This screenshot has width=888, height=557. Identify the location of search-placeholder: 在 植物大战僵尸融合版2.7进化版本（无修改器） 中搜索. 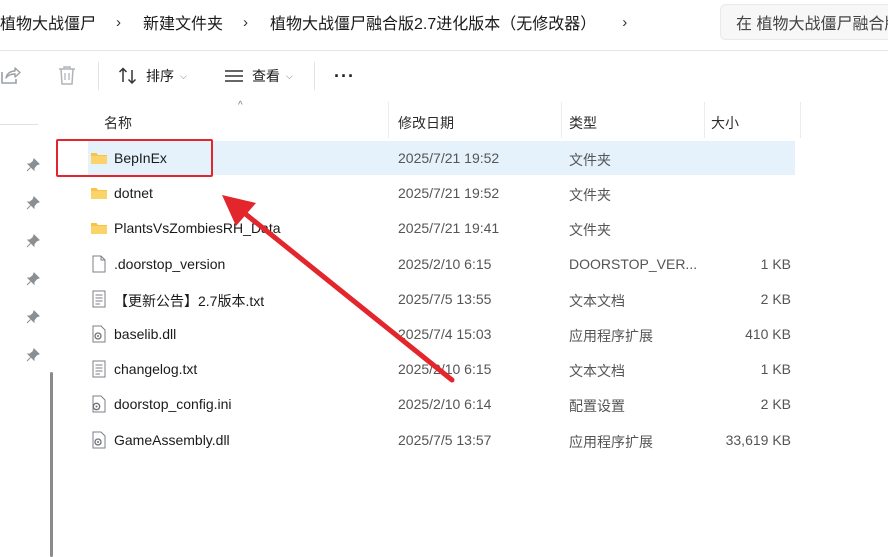
(812, 24).